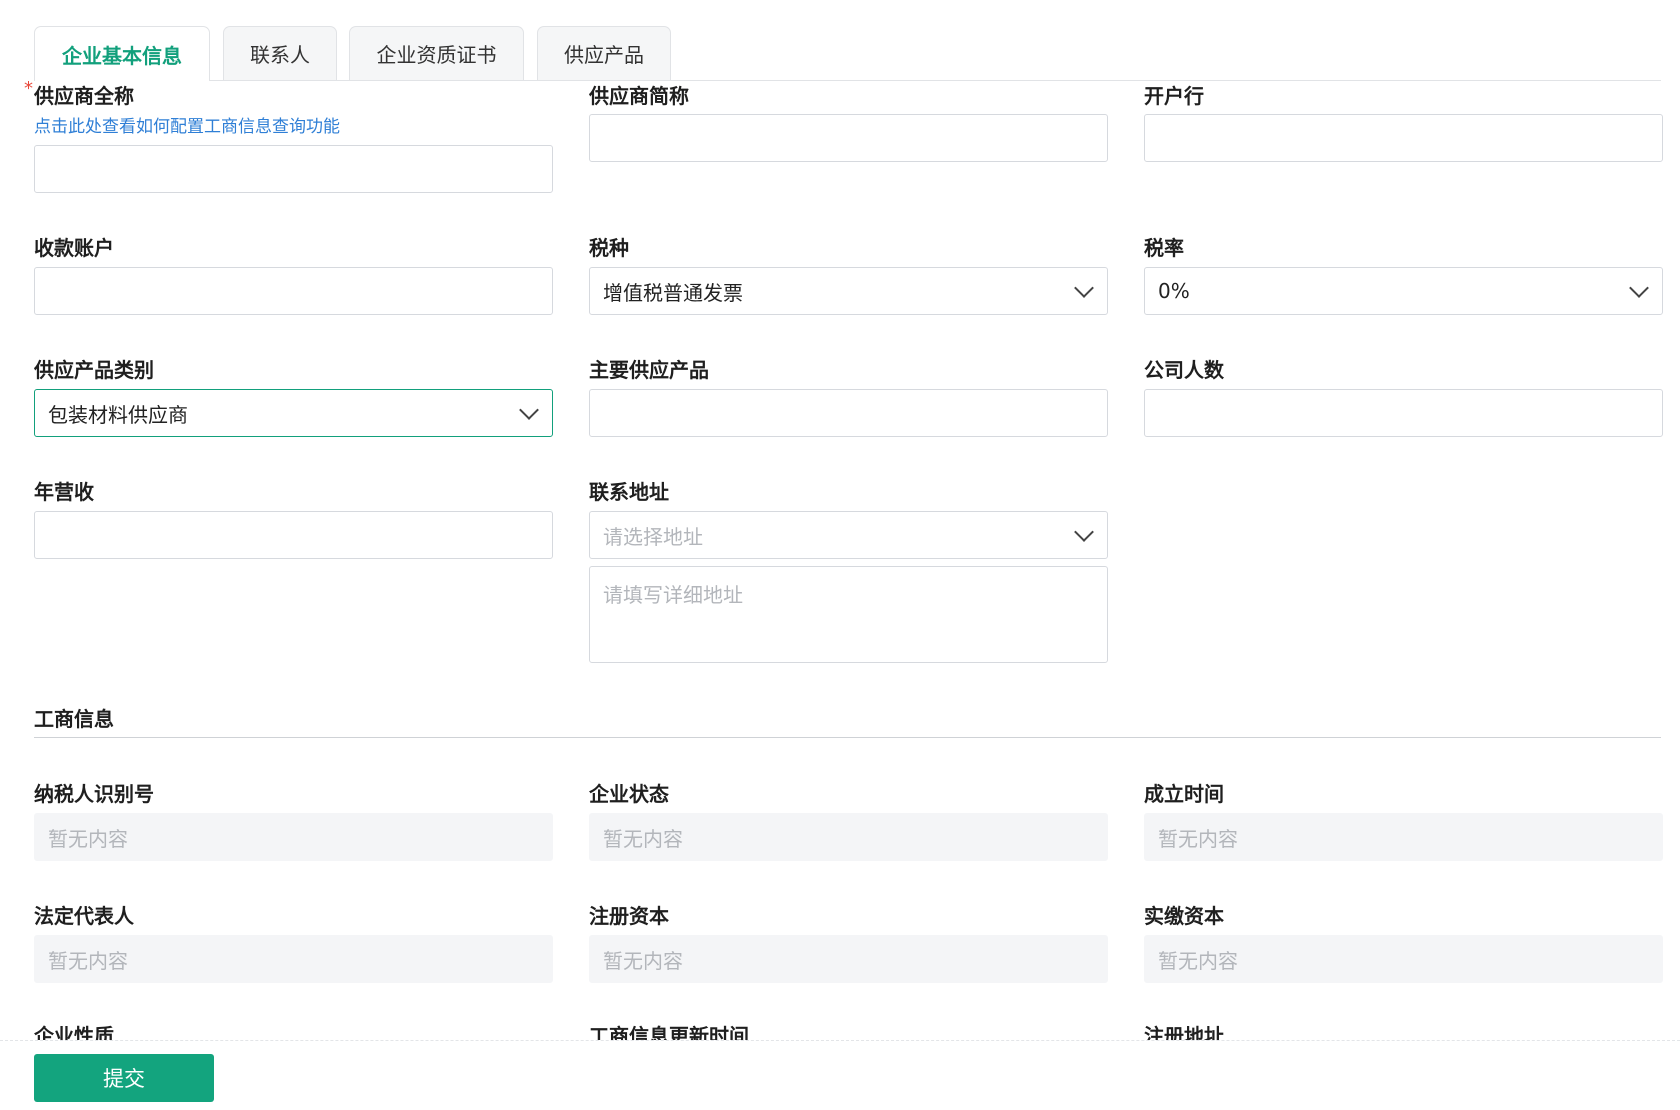 The image size is (1680, 1110). Describe the element at coordinates (187, 124) in the screenshot. I see `business-query-help-link: 点击此处查看如何配置工商信息查询功能` at that location.